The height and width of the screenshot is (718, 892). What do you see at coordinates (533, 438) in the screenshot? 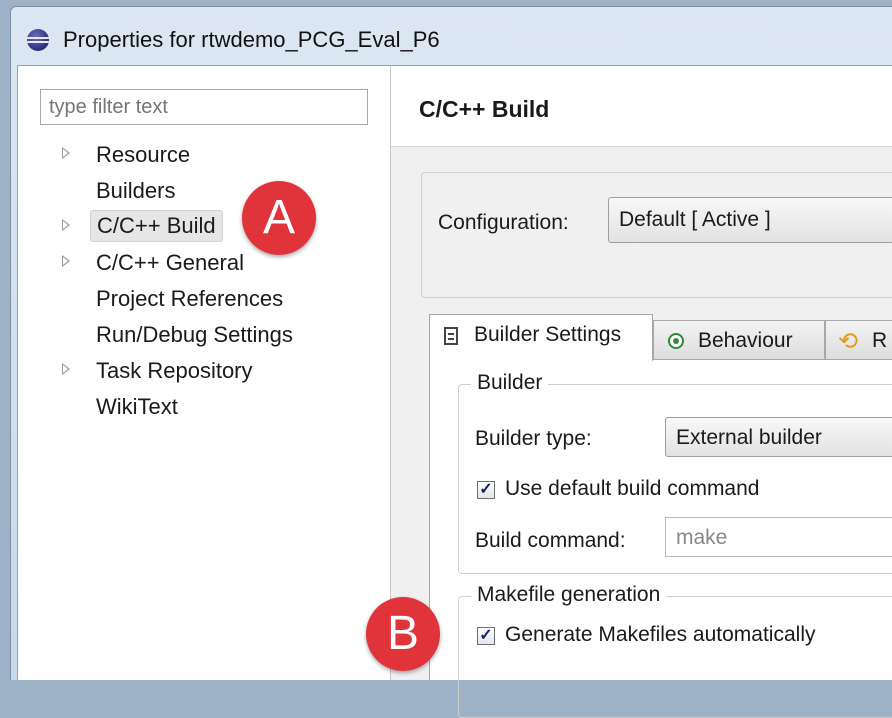
I see `builder-type-label: Builder type:` at bounding box center [533, 438].